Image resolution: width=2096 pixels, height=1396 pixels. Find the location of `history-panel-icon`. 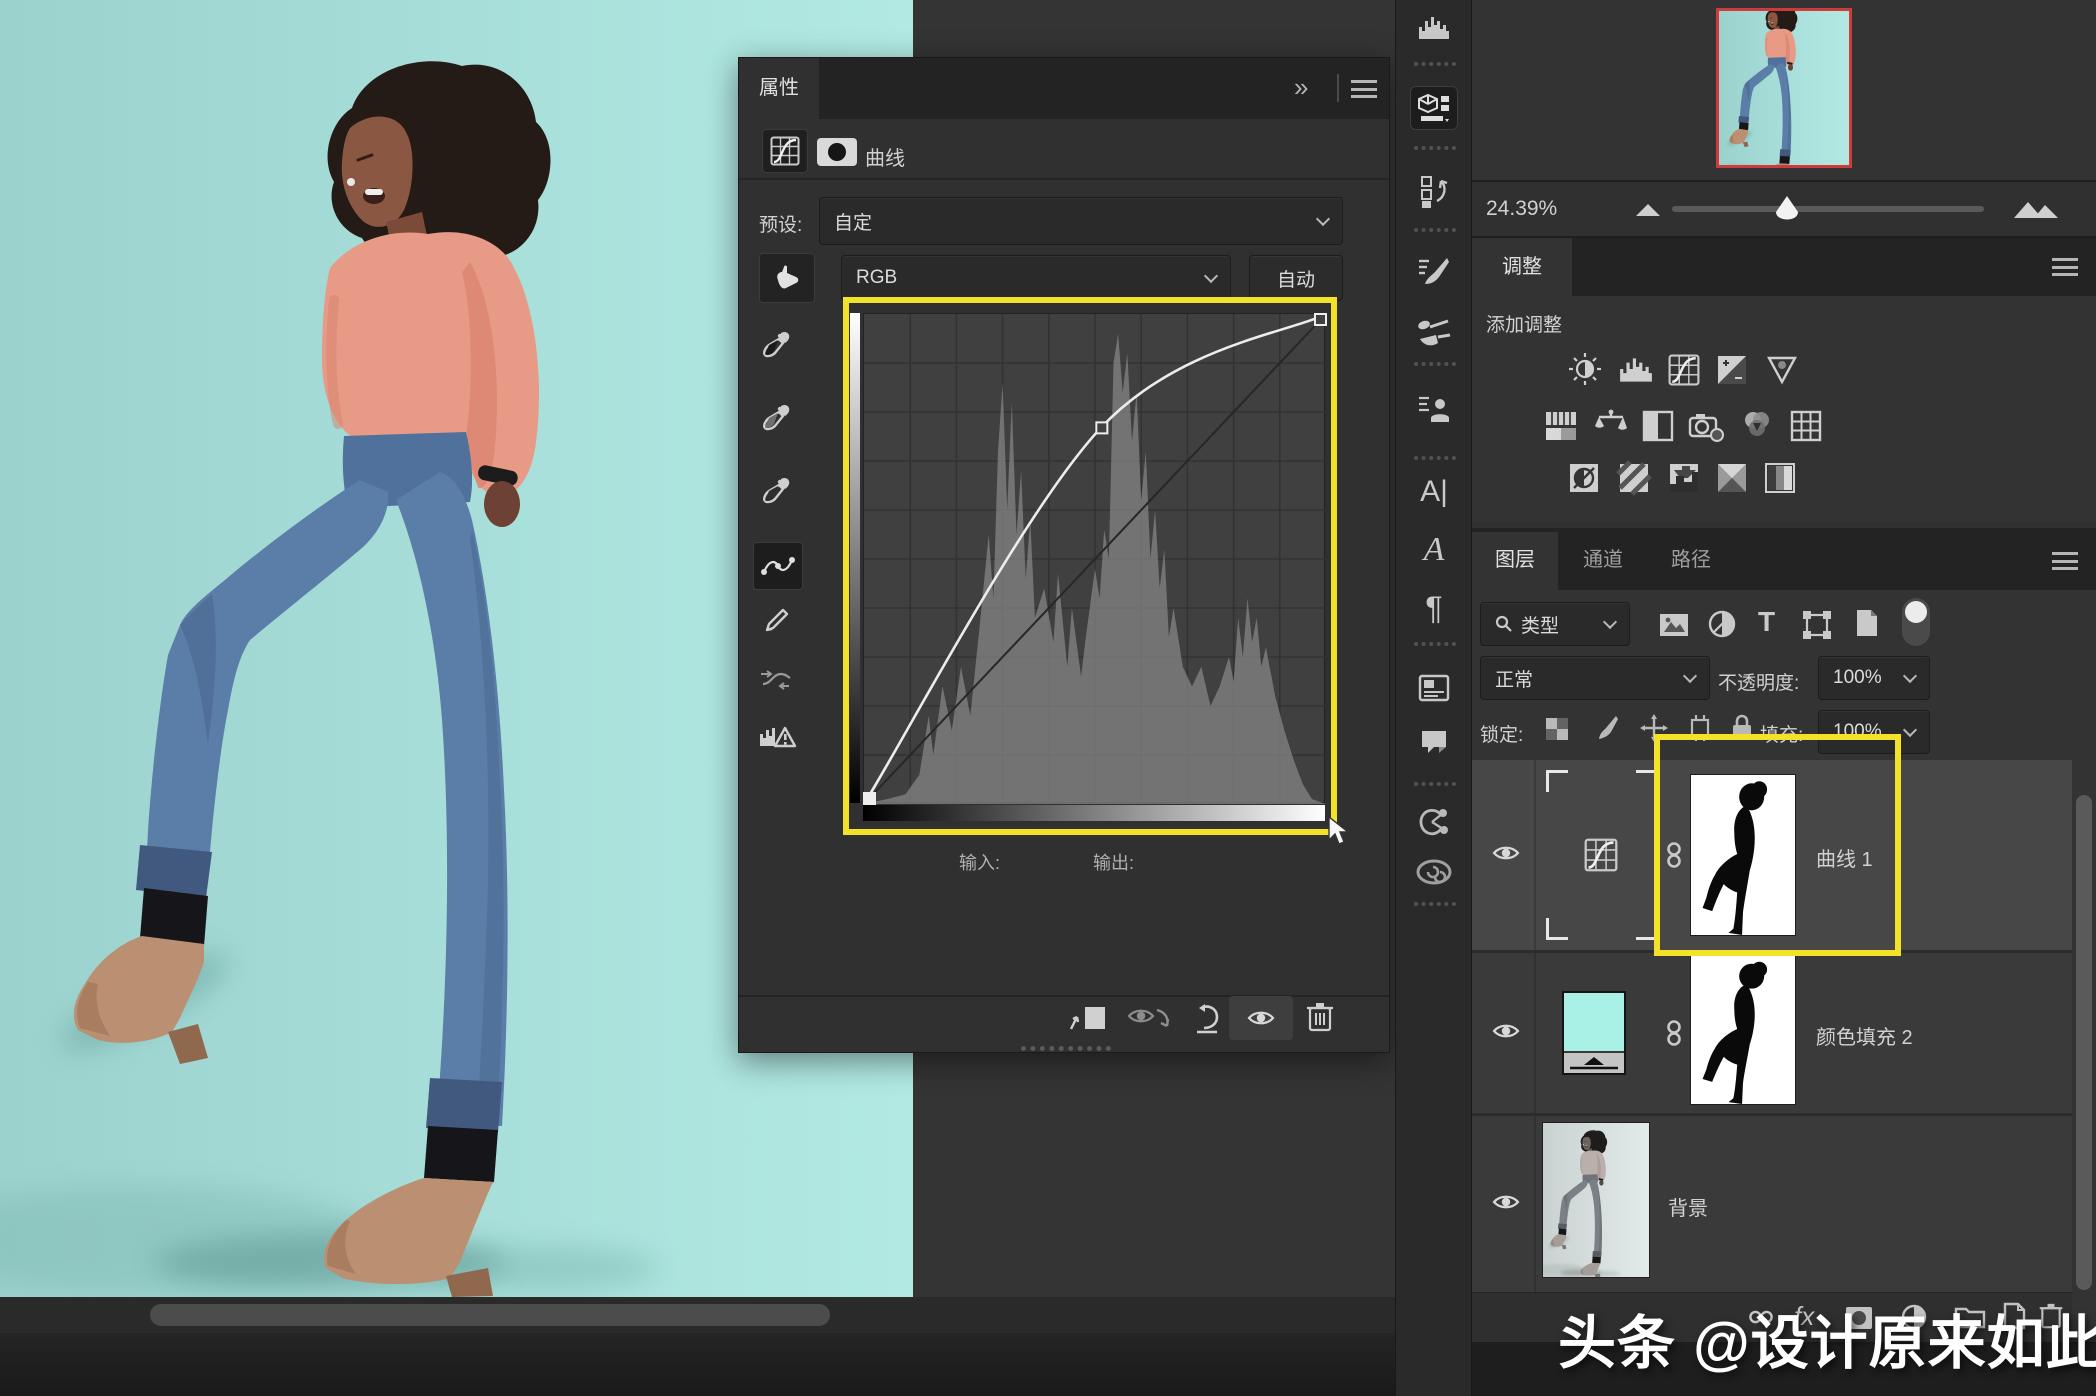

history-panel-icon is located at coordinates (1434, 192).